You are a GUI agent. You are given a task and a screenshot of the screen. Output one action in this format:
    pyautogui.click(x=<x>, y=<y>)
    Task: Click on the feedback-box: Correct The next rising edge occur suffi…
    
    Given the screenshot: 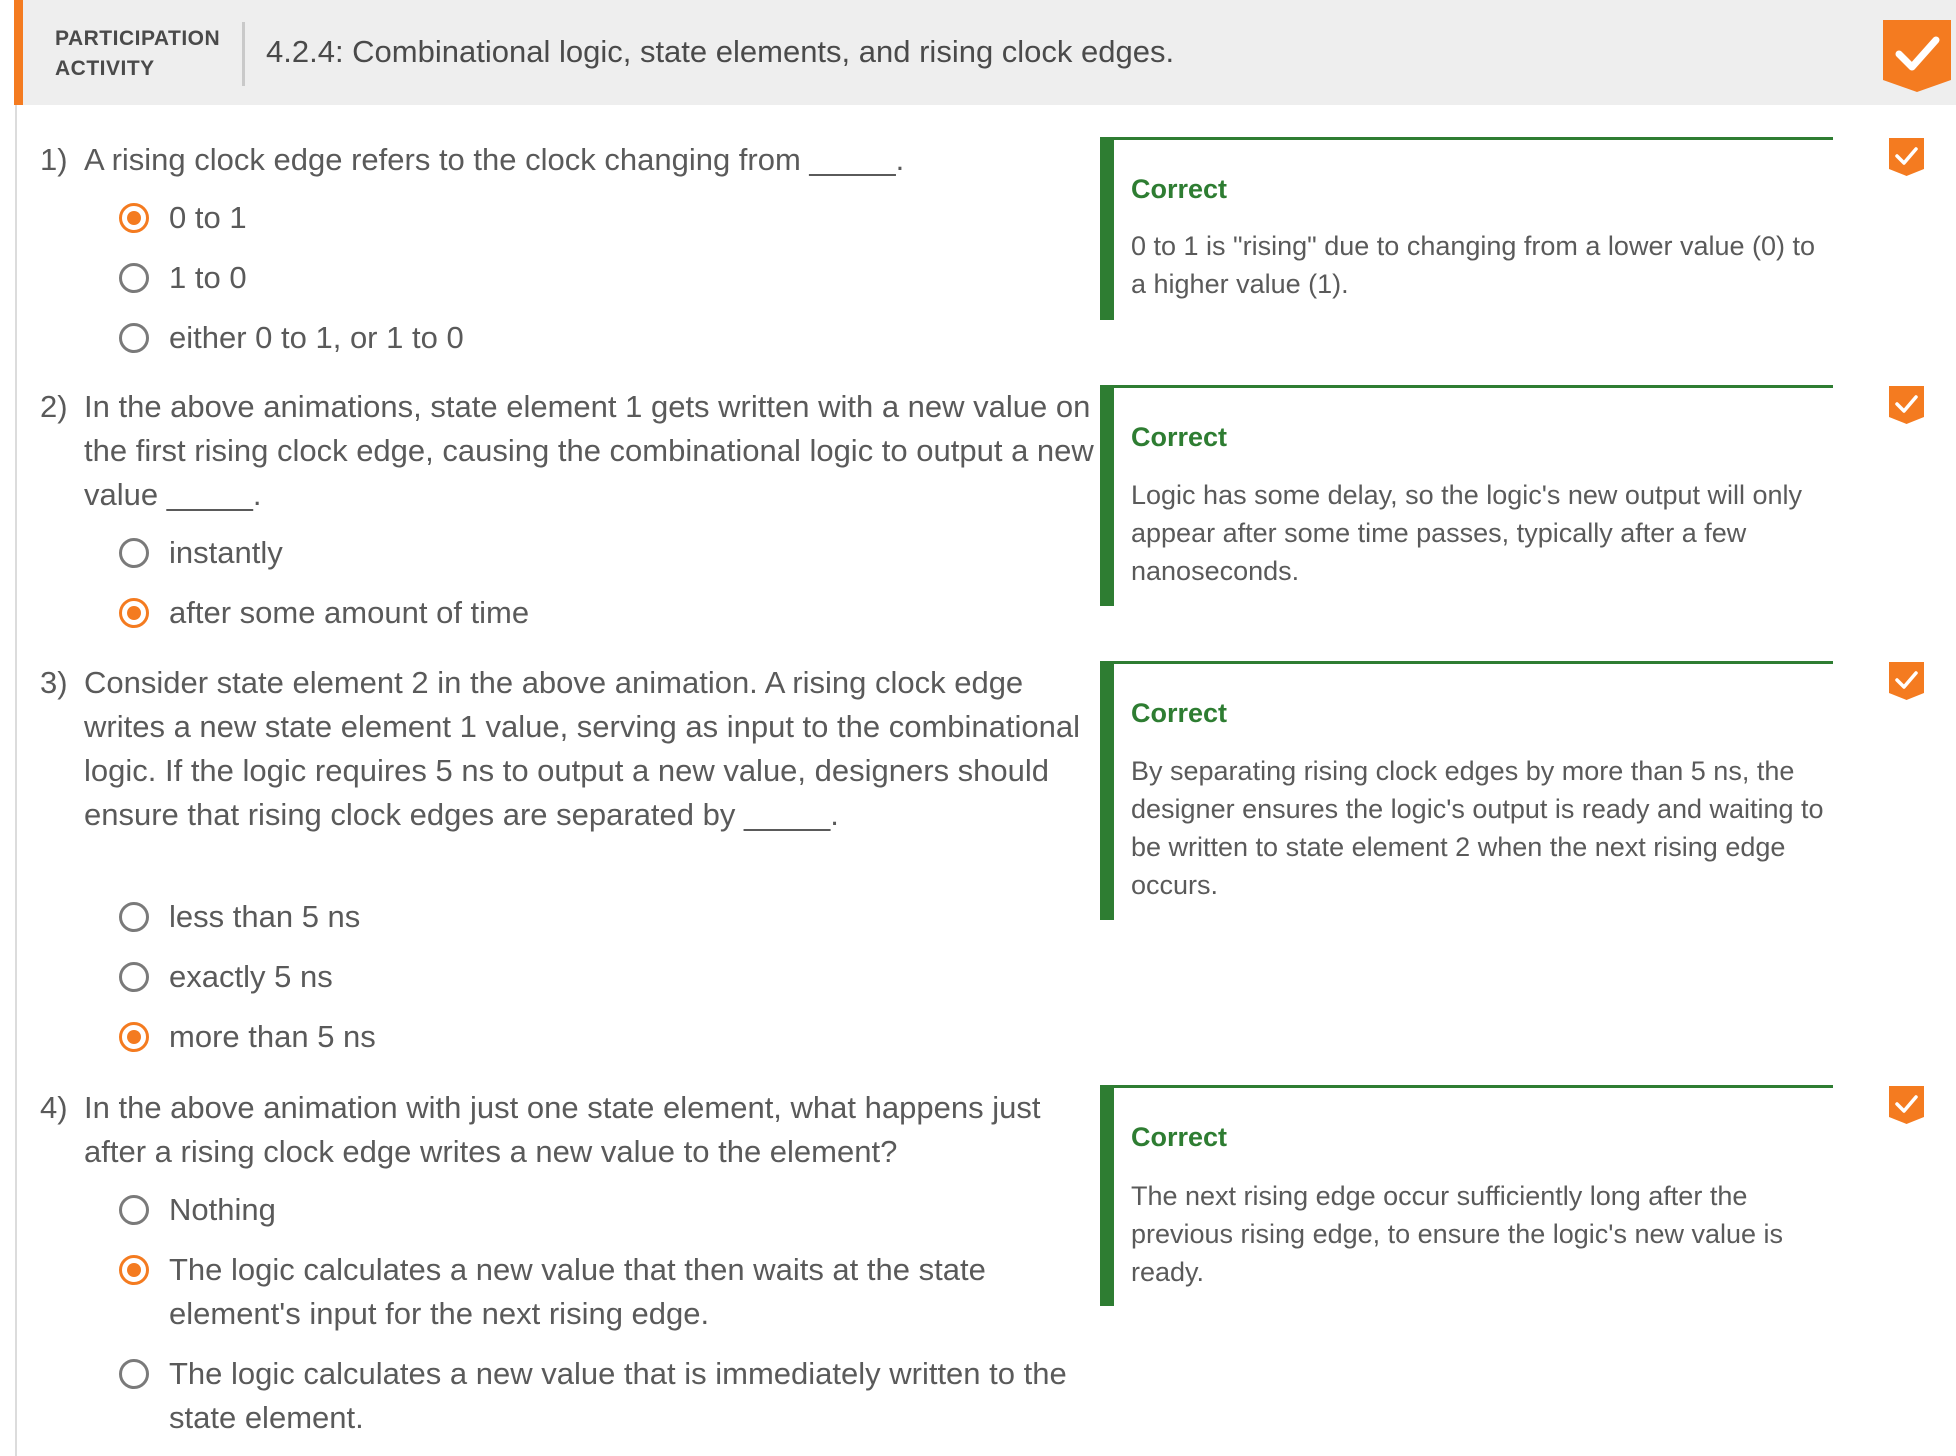 What is the action you would take?
    pyautogui.click(x=1466, y=1195)
    